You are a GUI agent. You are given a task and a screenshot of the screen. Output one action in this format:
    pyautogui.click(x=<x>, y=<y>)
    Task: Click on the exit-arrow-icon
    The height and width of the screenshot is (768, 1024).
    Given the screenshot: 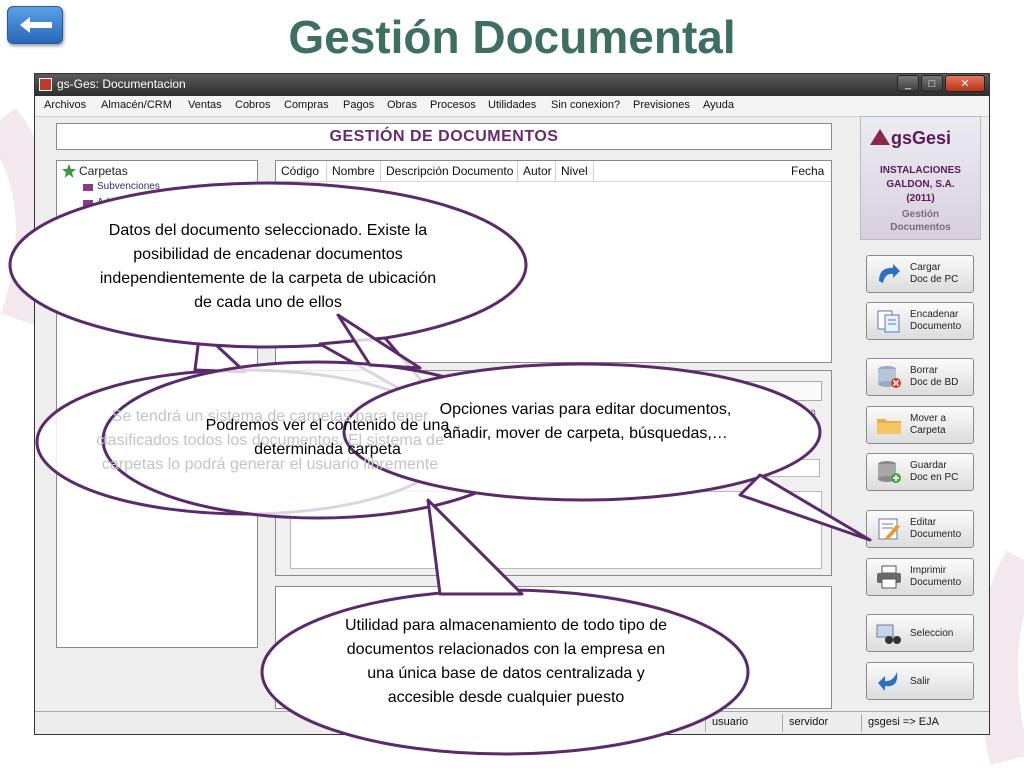 What is the action you would take?
    pyautogui.click(x=888, y=681)
    